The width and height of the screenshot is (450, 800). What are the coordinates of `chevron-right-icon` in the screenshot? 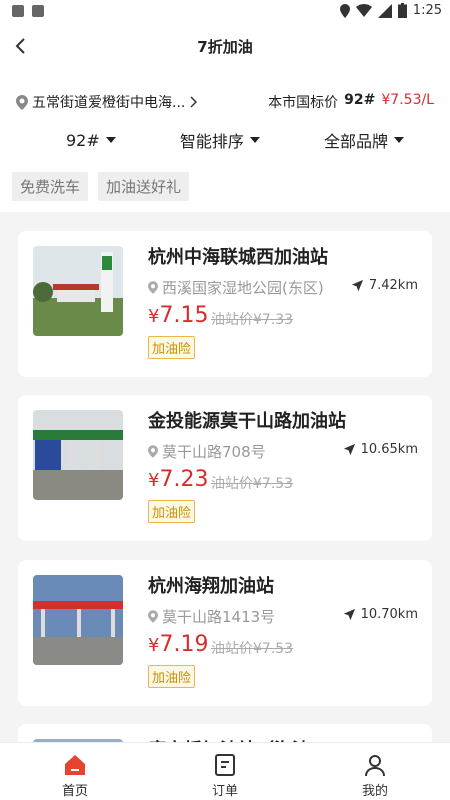 It's located at (194, 102).